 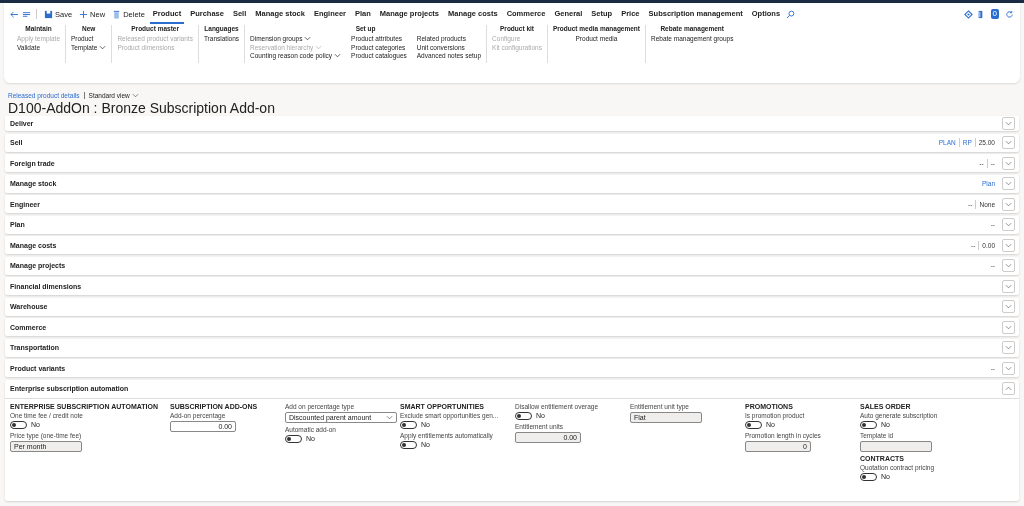 I want to click on notification-badge: 0, so click(x=994, y=14).